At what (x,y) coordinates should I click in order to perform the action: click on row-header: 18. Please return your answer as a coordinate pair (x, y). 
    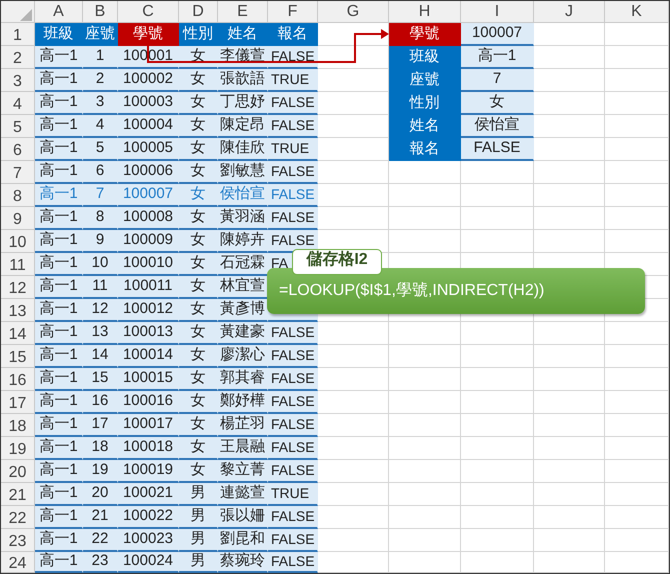
    Looking at the image, I should click on (18, 425).